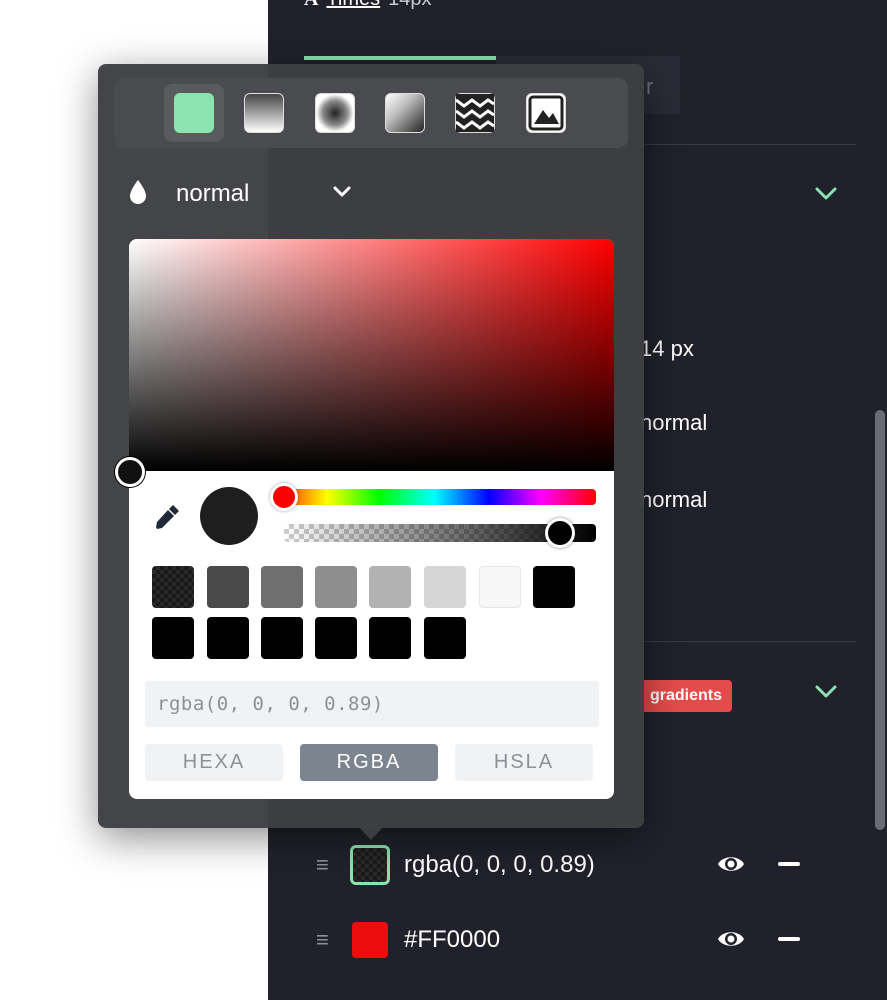 Image resolution: width=887 pixels, height=1000 pixels. Describe the element at coordinates (686, 696) in the screenshot. I see `gradients-badge: gradients` at that location.